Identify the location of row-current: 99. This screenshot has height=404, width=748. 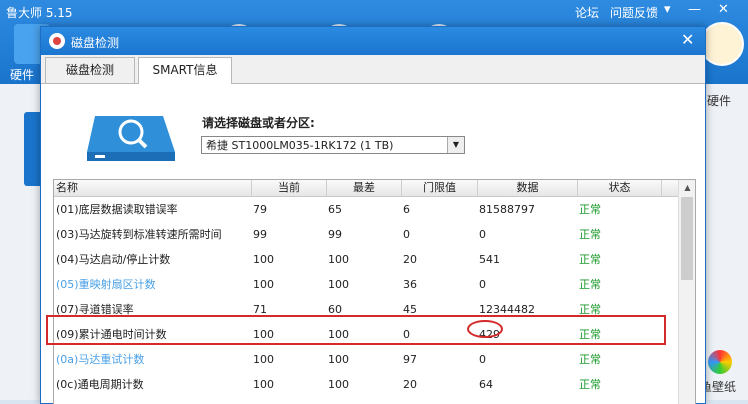
(260, 234).